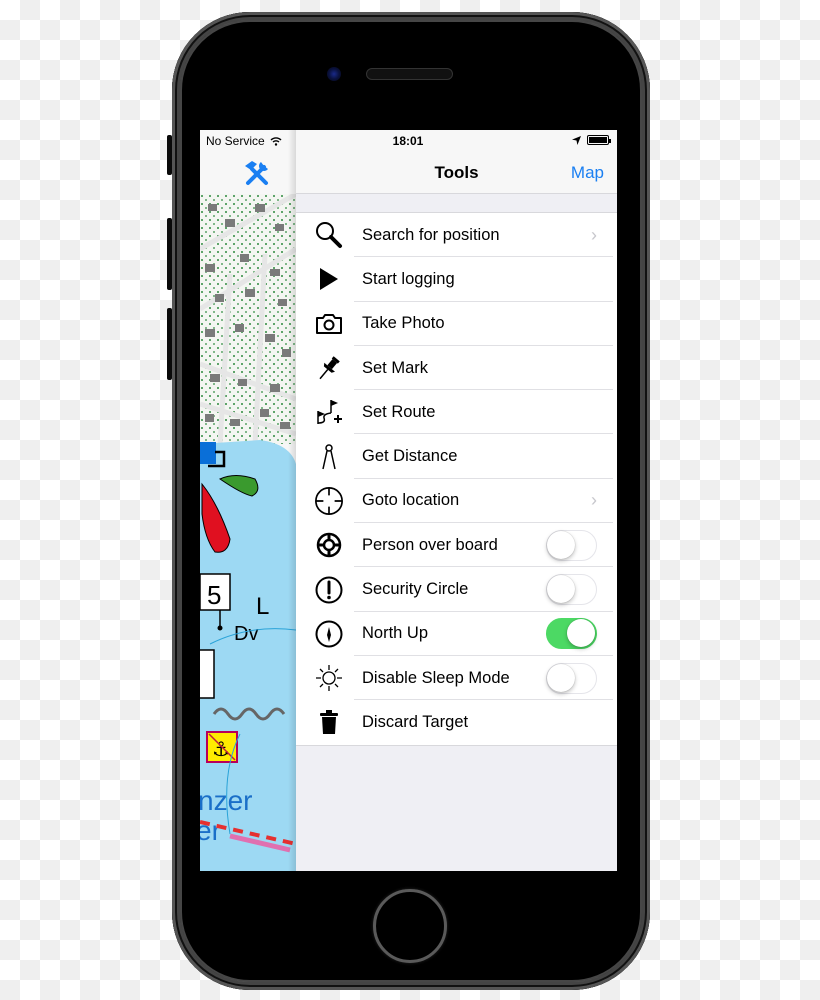 This screenshot has height=1000, width=820. Describe the element at coordinates (599, 140) in the screenshot. I see `battery-icon` at that location.